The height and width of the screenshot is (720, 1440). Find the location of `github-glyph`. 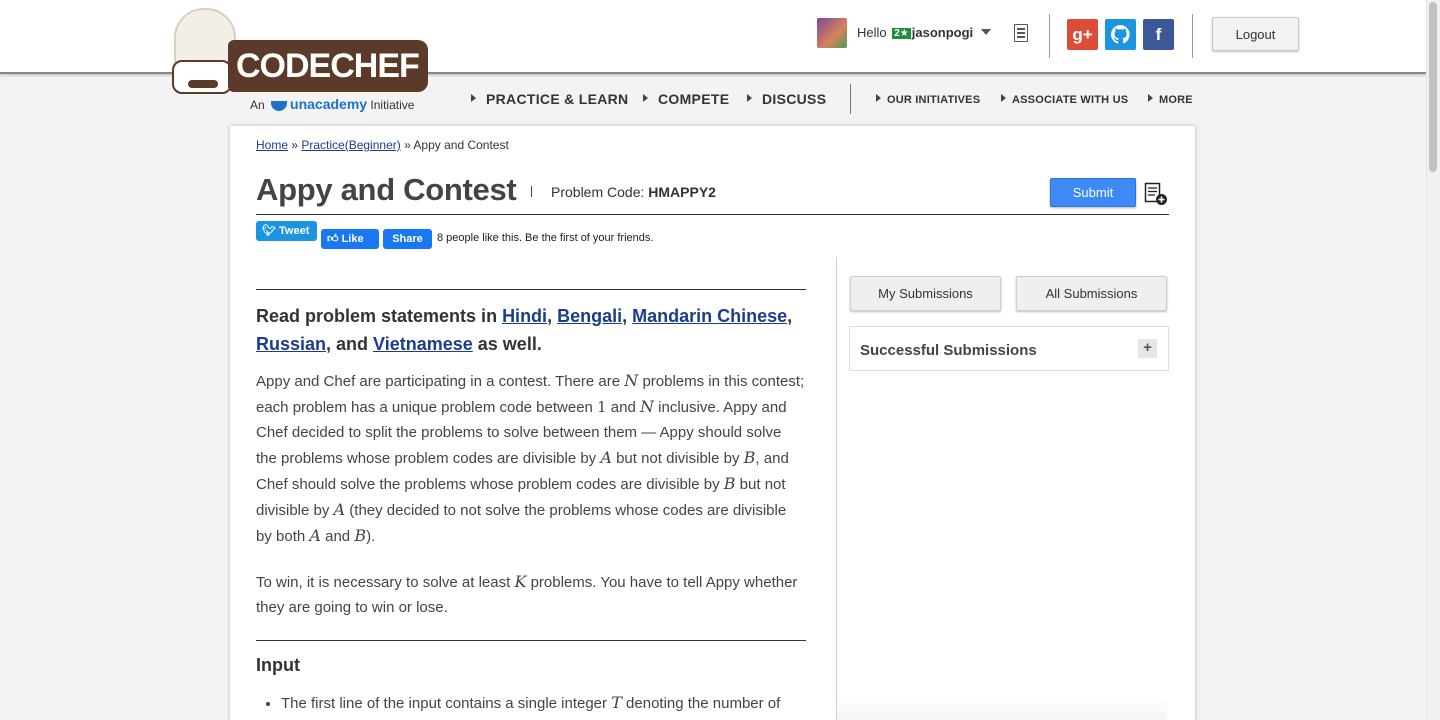

github-glyph is located at coordinates (1120, 34).